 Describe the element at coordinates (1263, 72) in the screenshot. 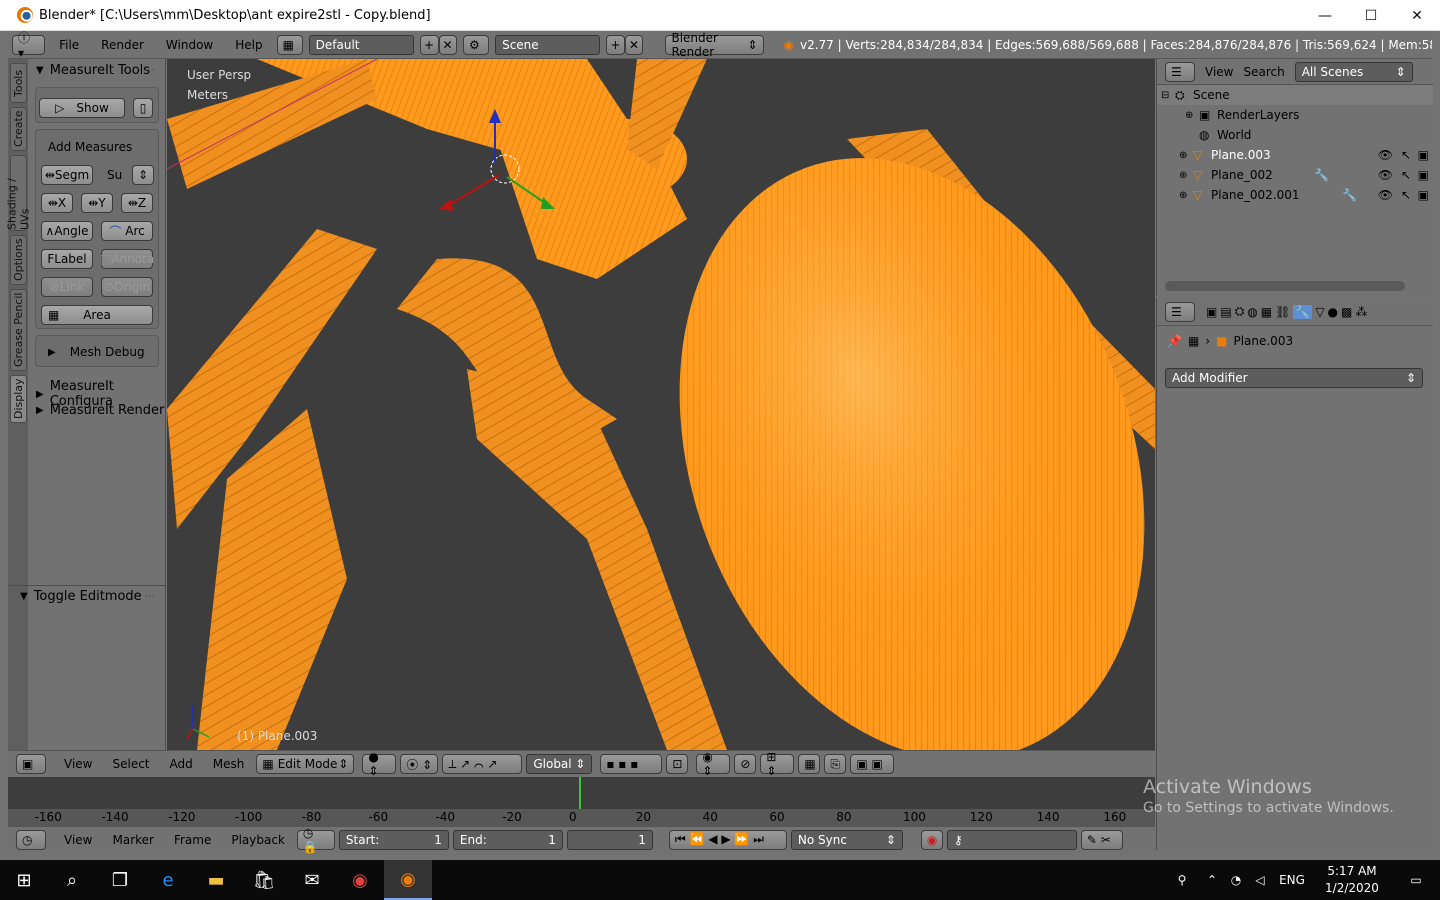

I see `outliner-search-menu: Search` at that location.